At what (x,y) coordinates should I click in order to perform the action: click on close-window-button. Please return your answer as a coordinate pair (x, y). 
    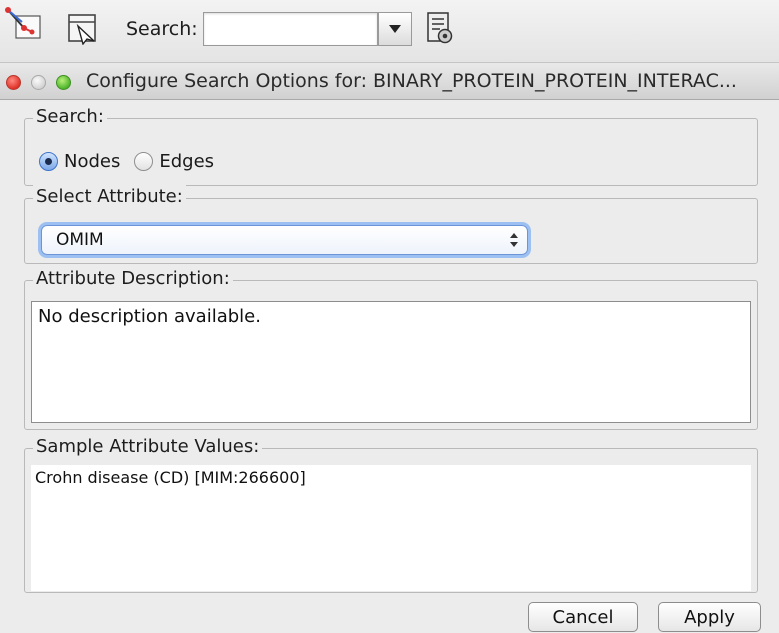
    Looking at the image, I should click on (13, 82).